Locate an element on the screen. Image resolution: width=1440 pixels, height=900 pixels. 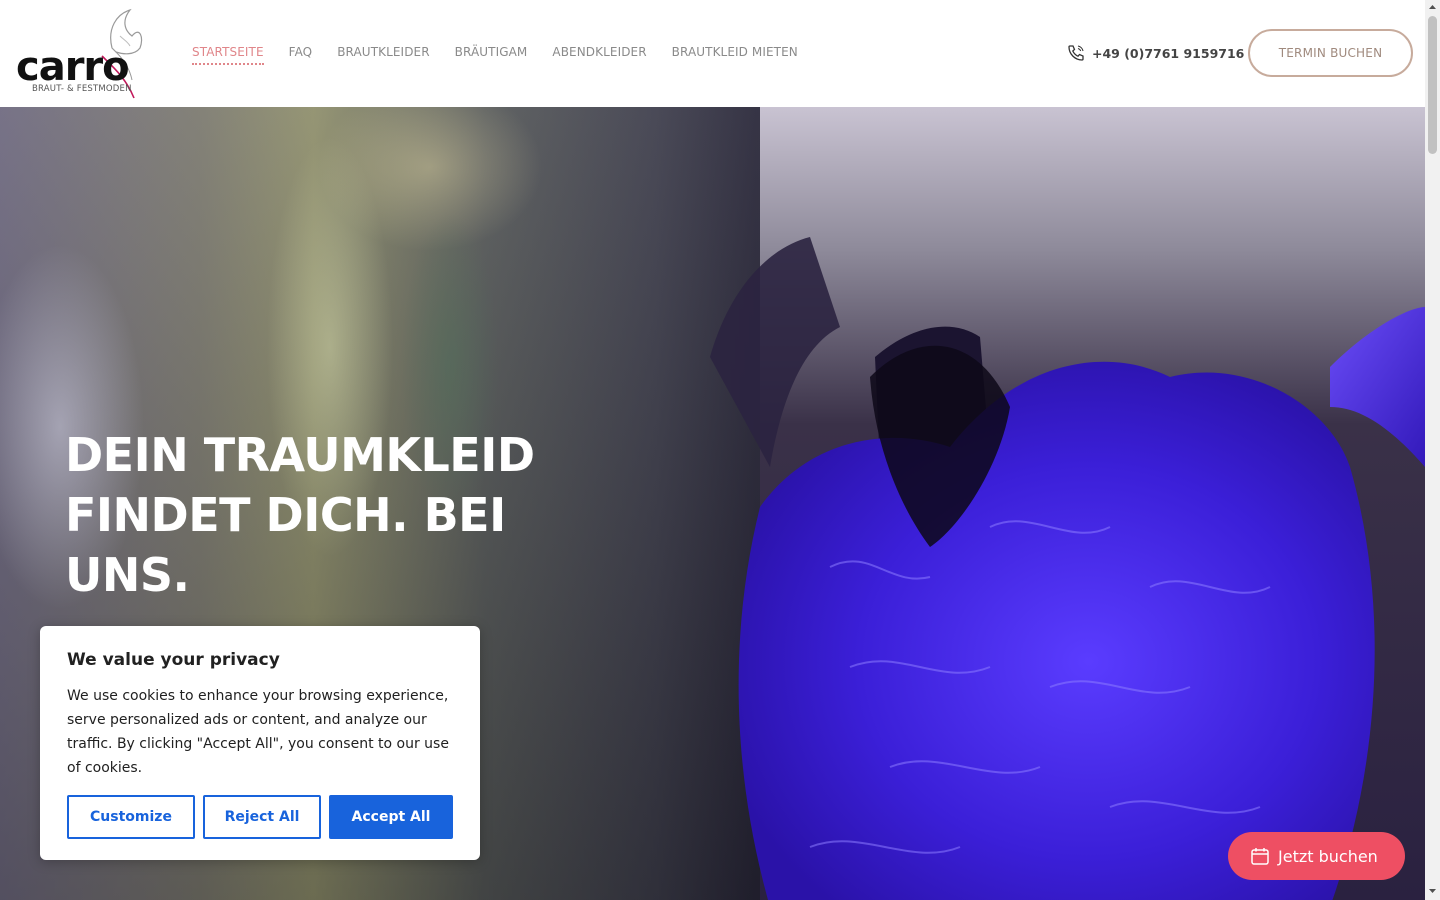
jetzt-buchen-label: Jetzt buchen is located at coordinates (1328, 856).